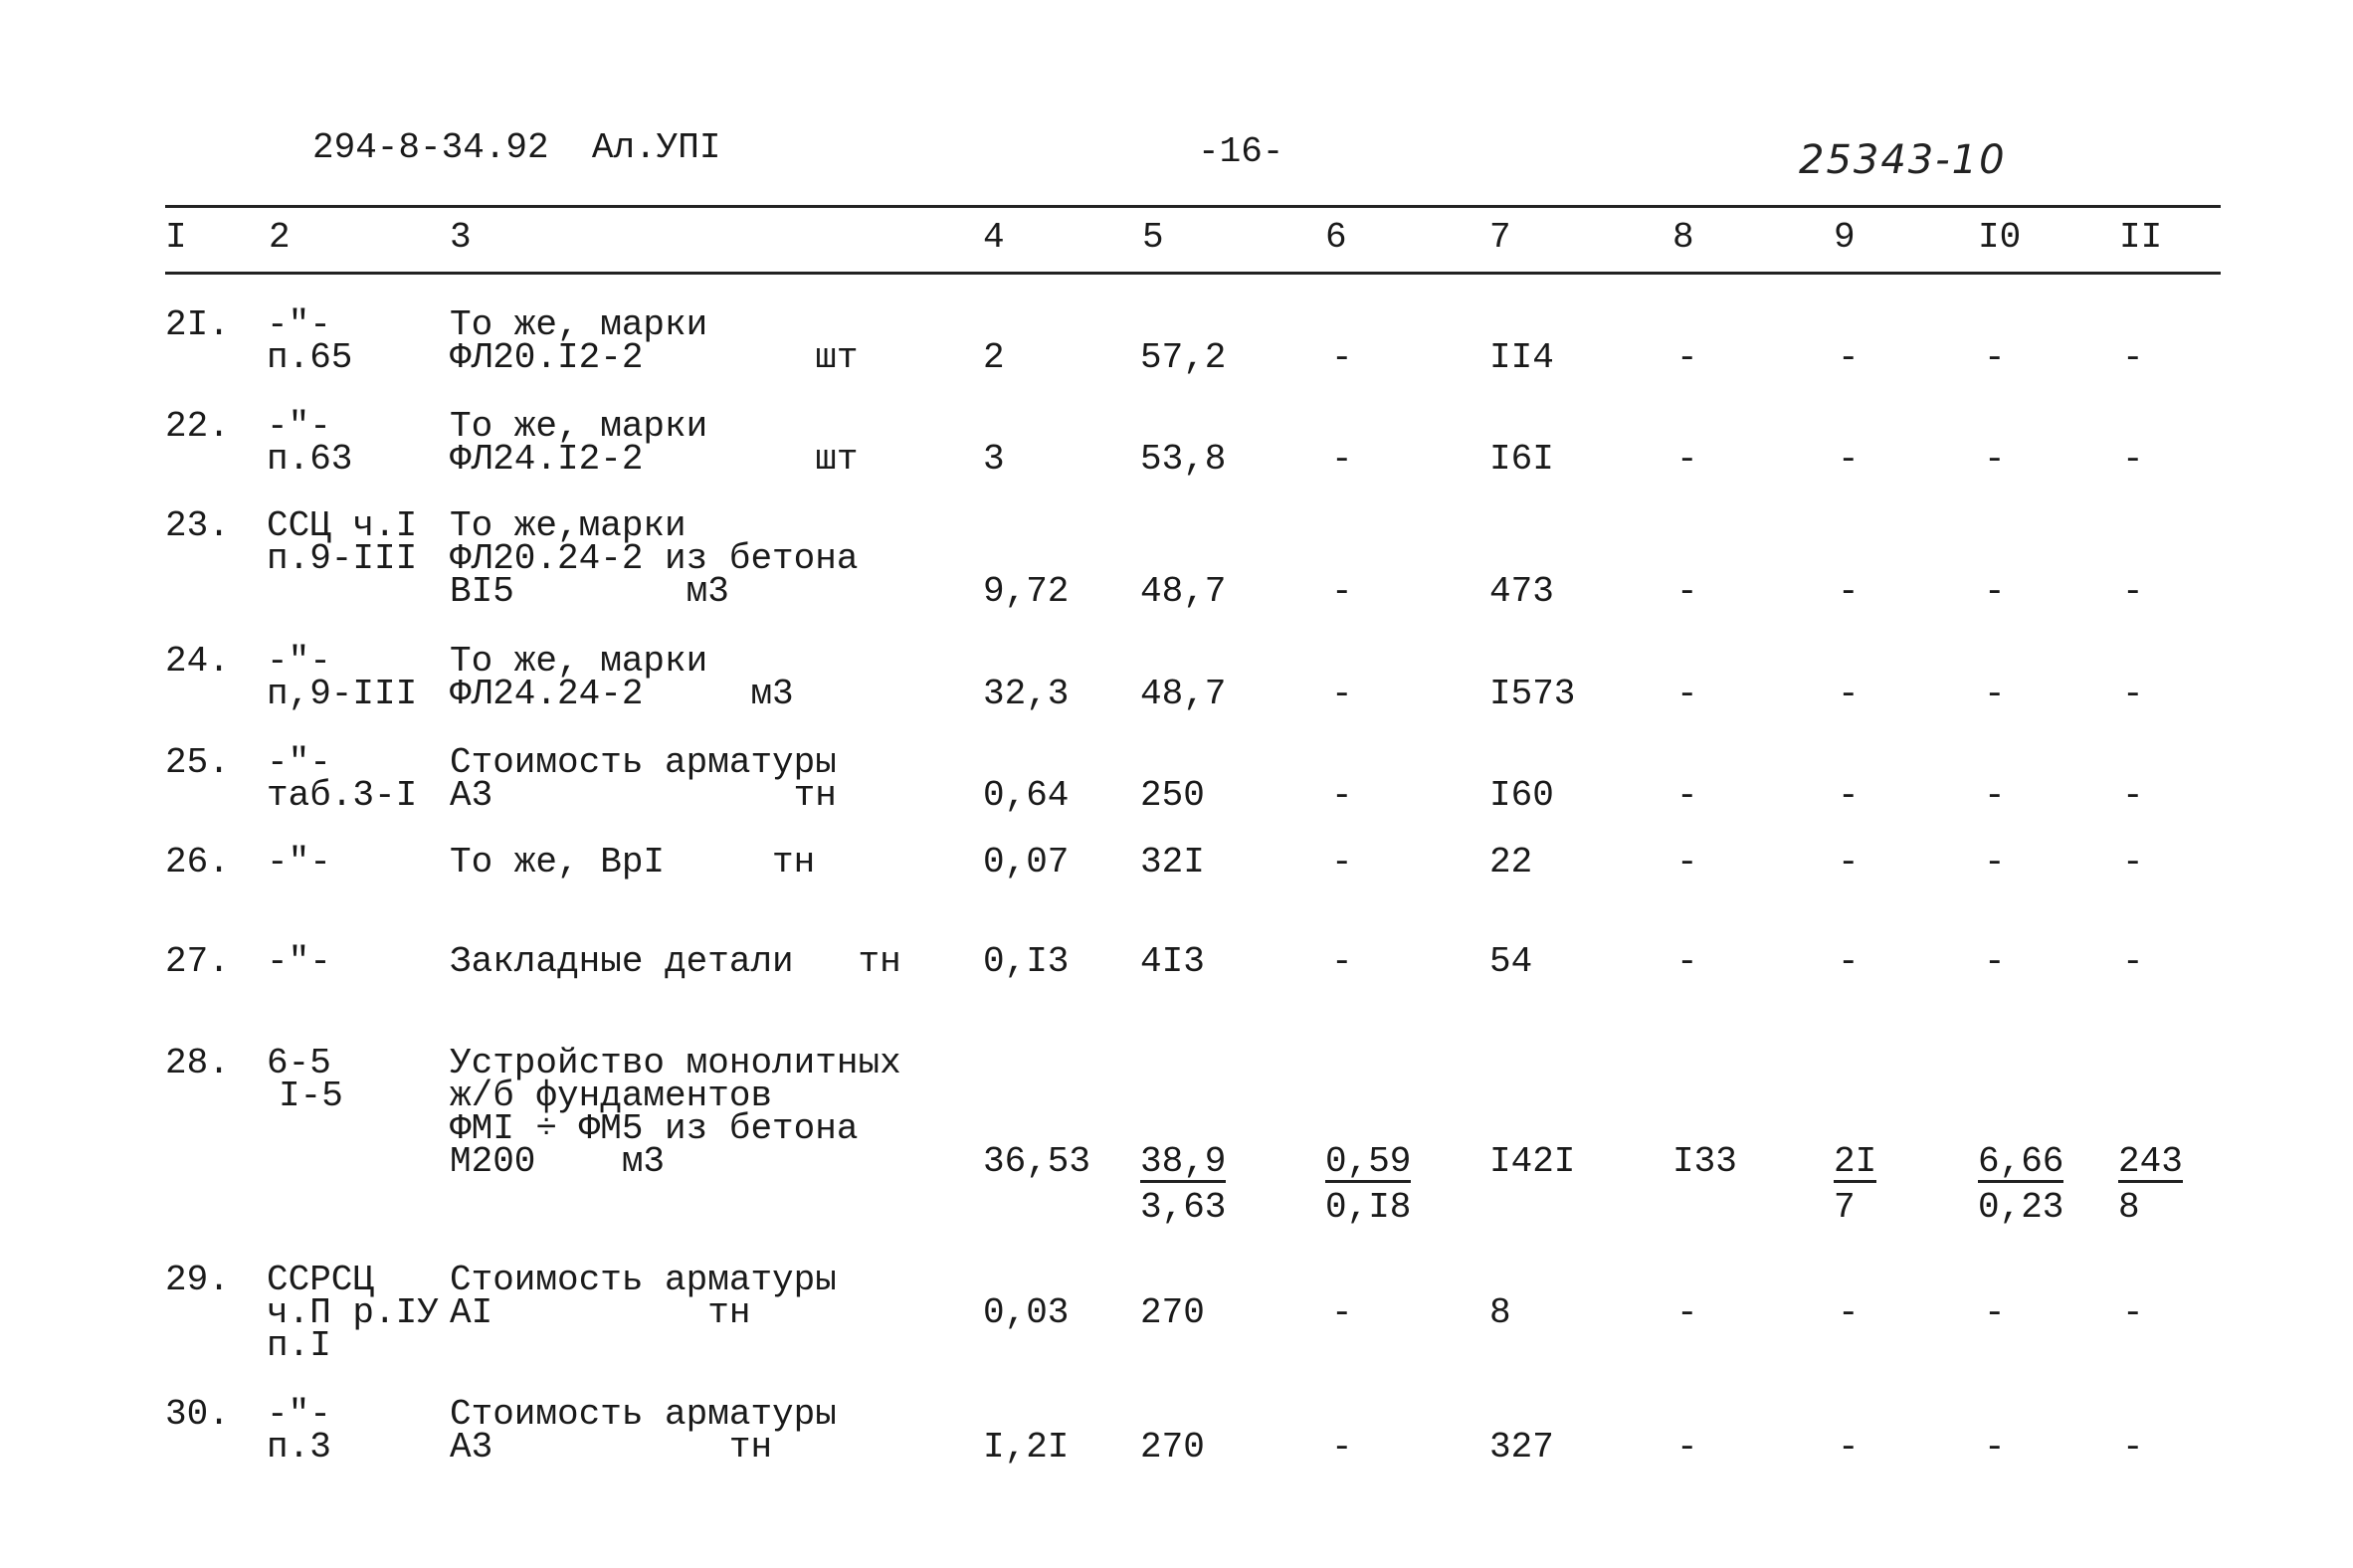 This screenshot has height=1568, width=2353. Describe the element at coordinates (176, 237) in the screenshot. I see `column-header-1: I` at that location.